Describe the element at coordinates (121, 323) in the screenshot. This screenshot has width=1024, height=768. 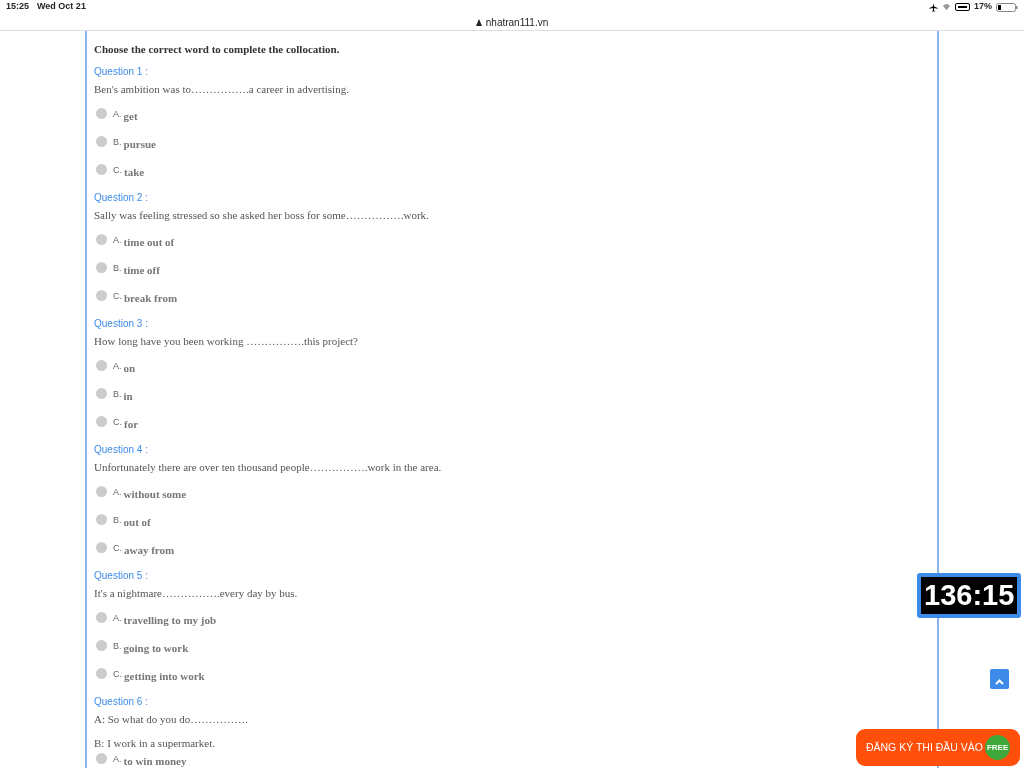
I see `question-label: Question 3 :` at that location.